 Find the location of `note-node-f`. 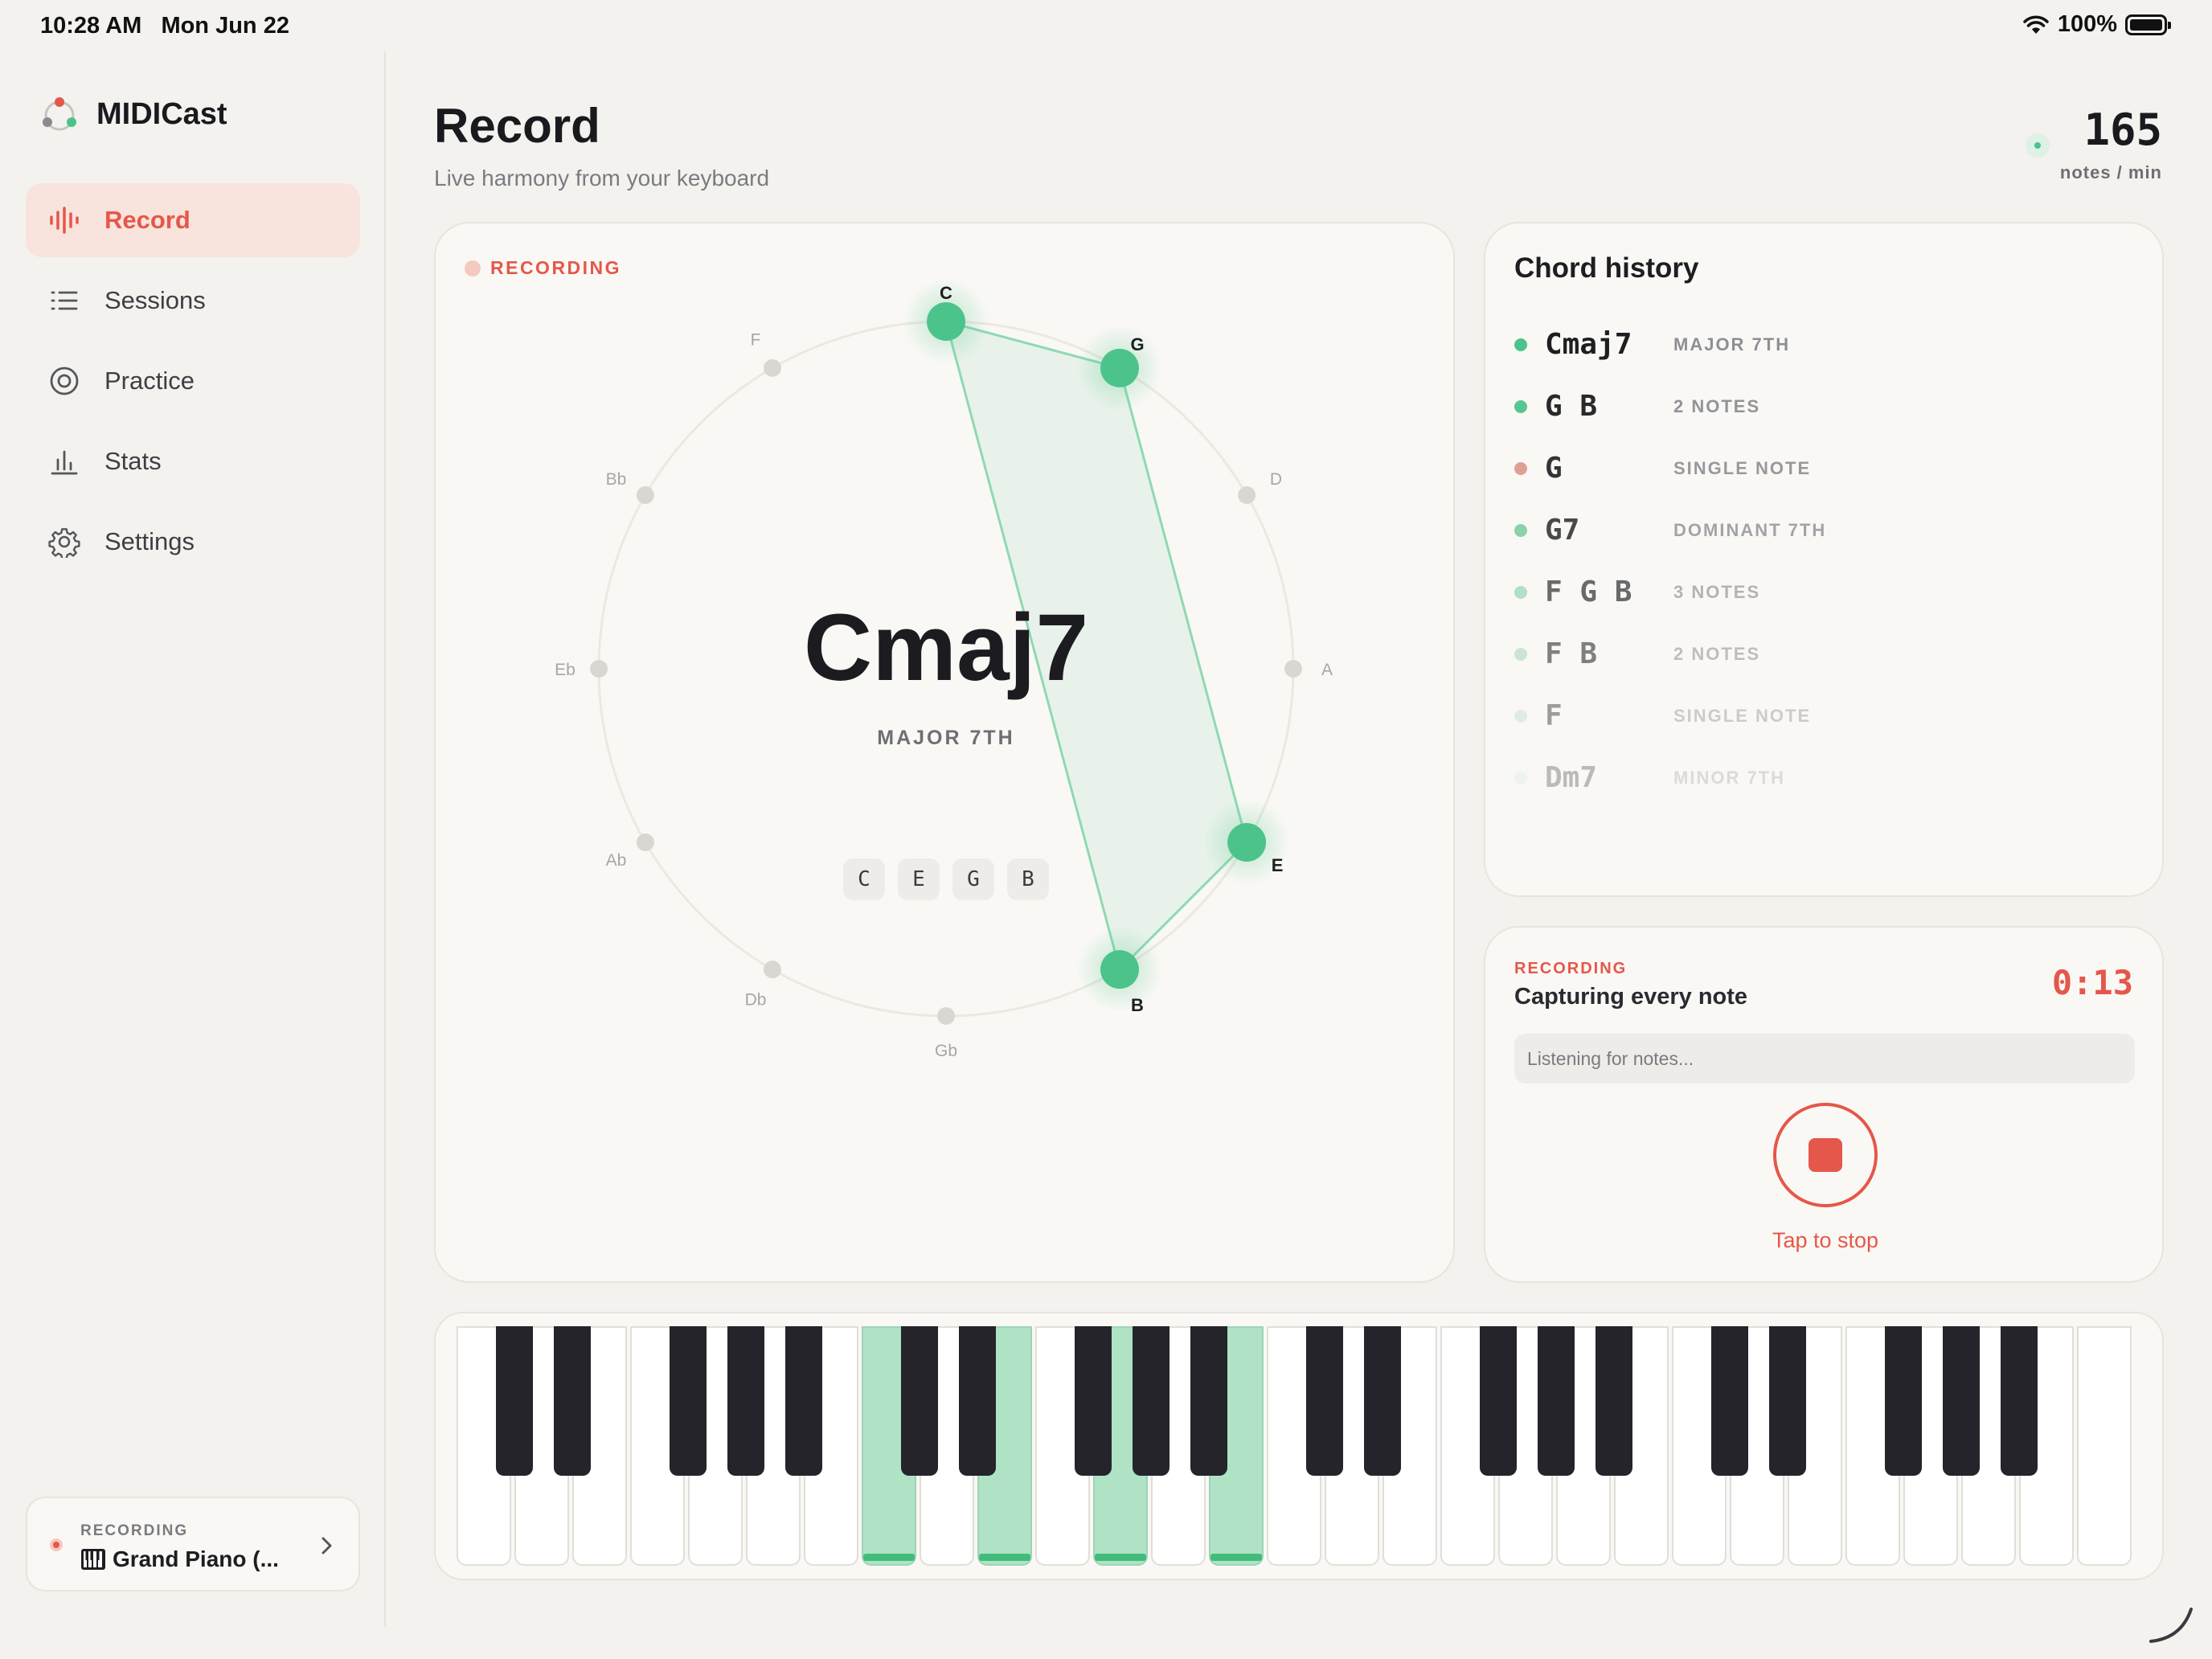

note-node-f is located at coordinates (772, 367).